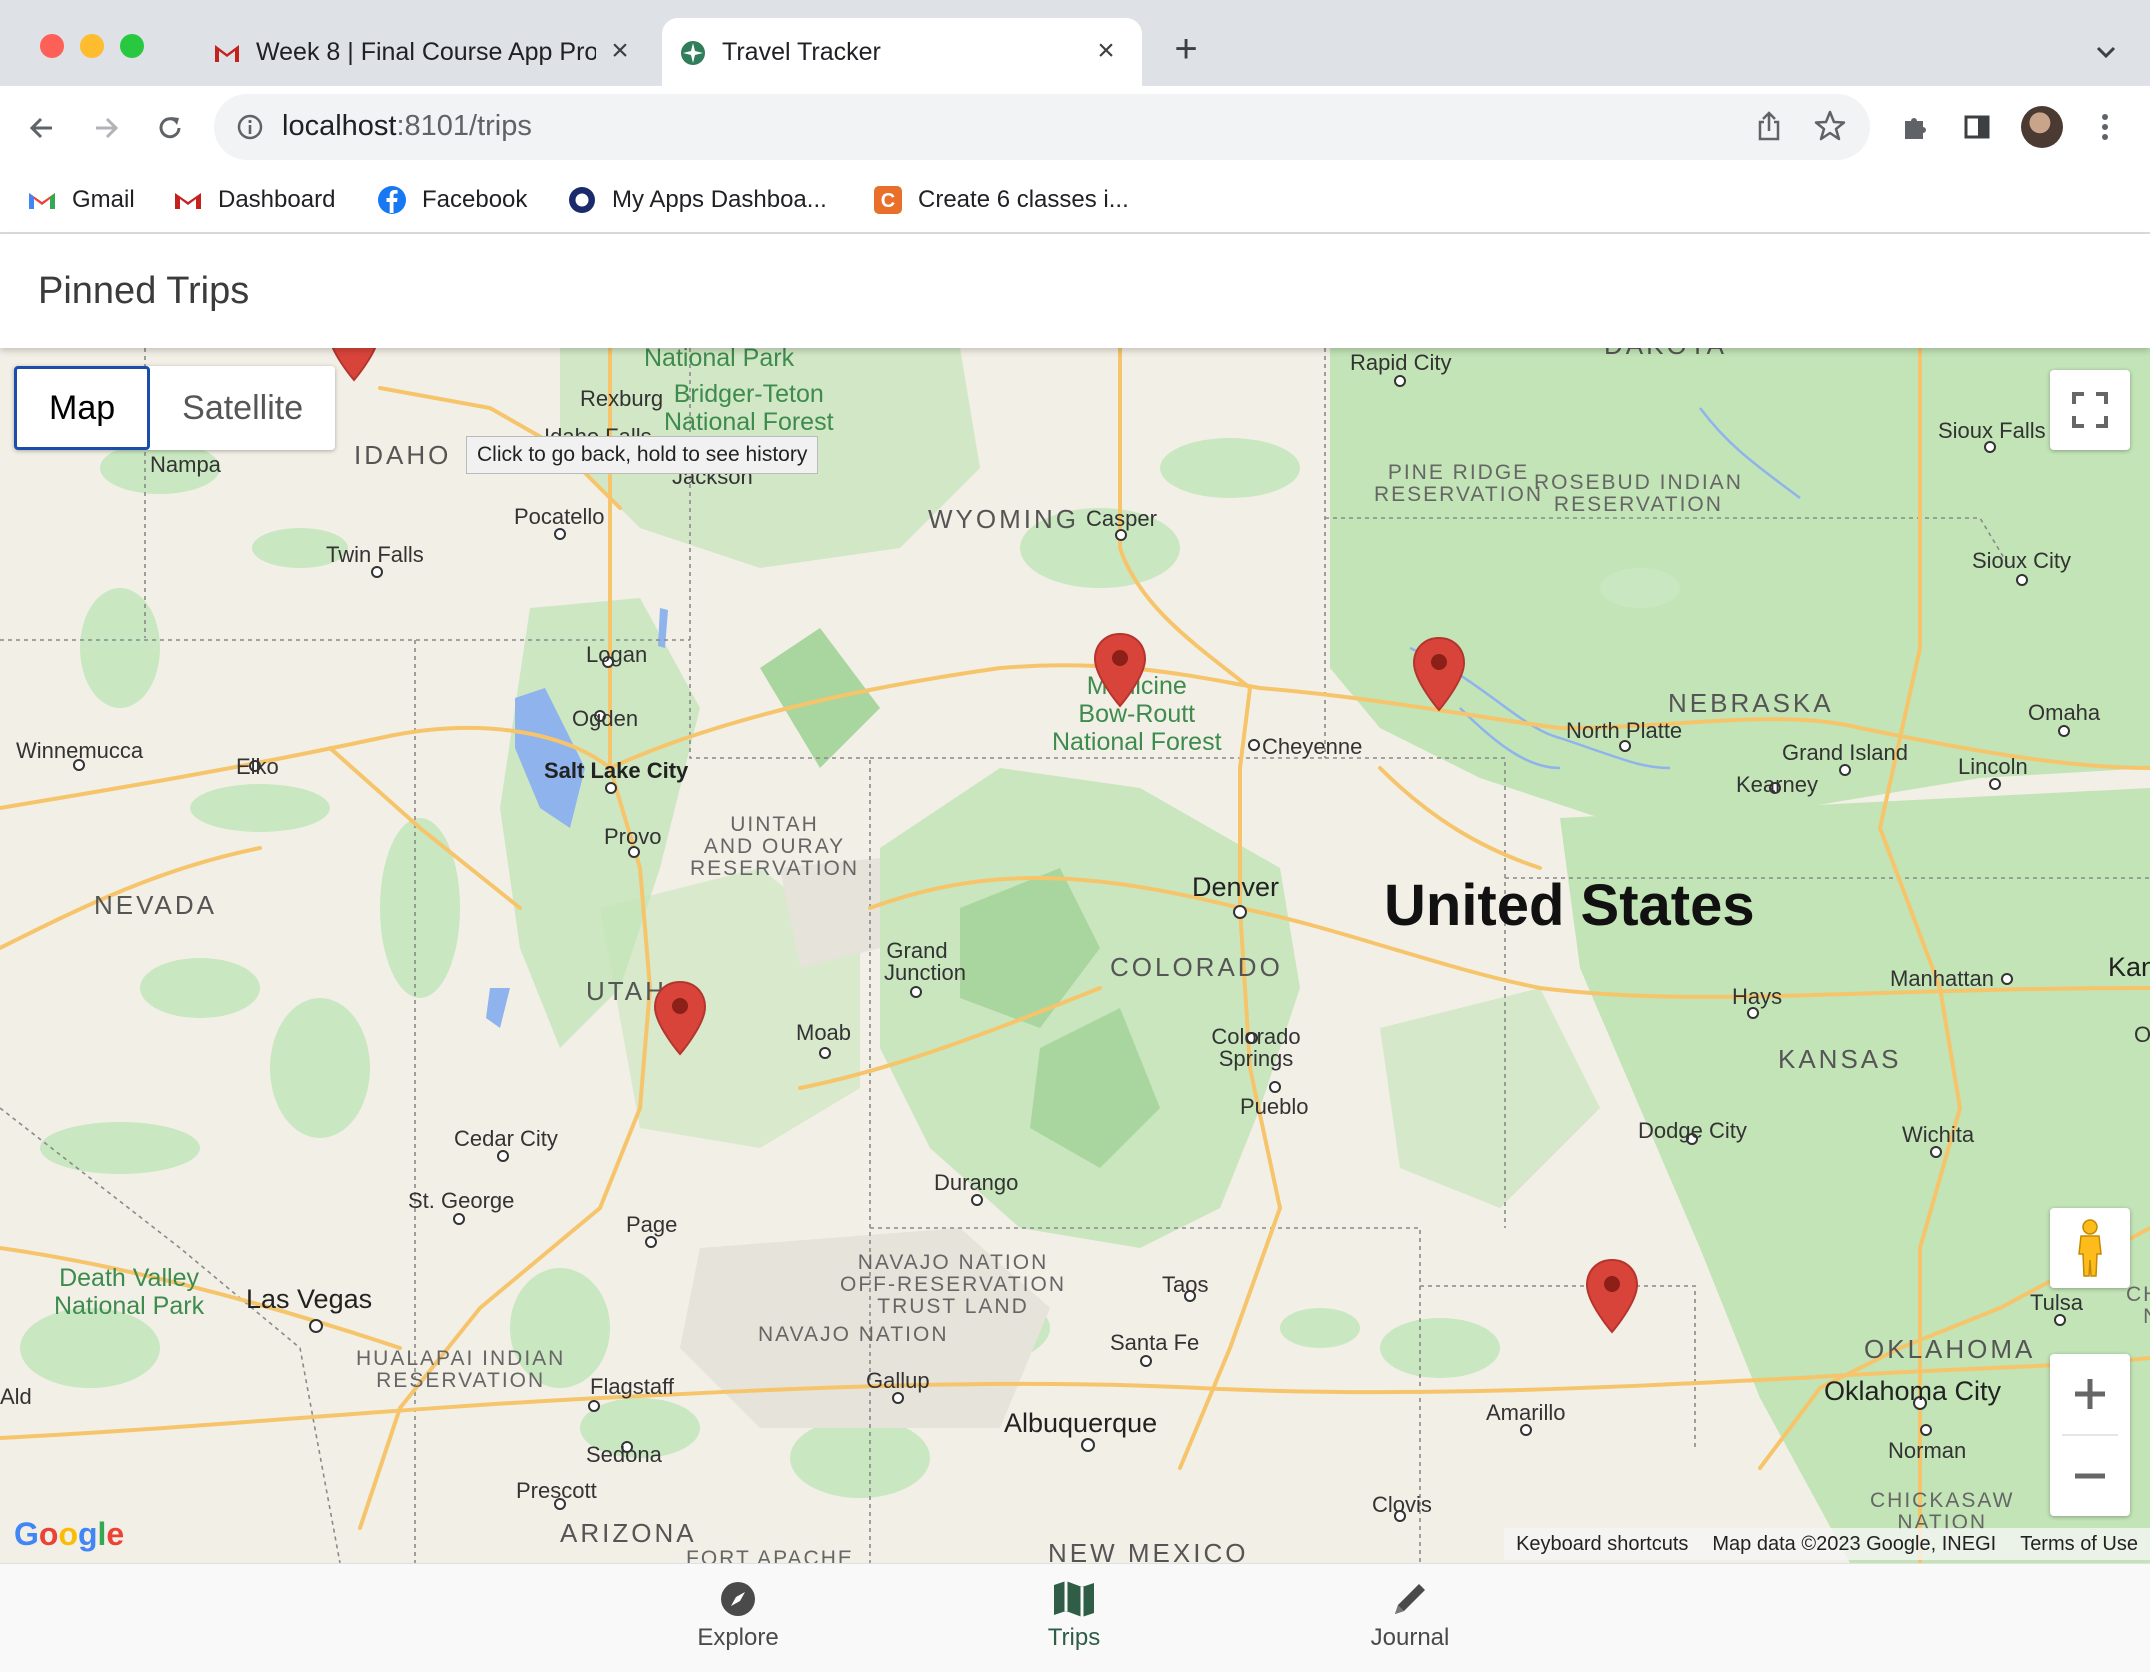 The width and height of the screenshot is (2150, 1672). Describe the element at coordinates (82, 408) in the screenshot. I see `map-type-map-button: Map` at that location.